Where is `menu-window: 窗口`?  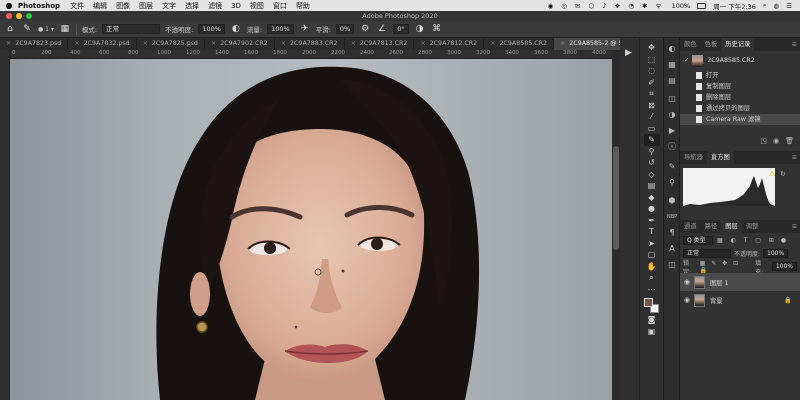
menu-window: 窗口 is located at coordinates (280, 6).